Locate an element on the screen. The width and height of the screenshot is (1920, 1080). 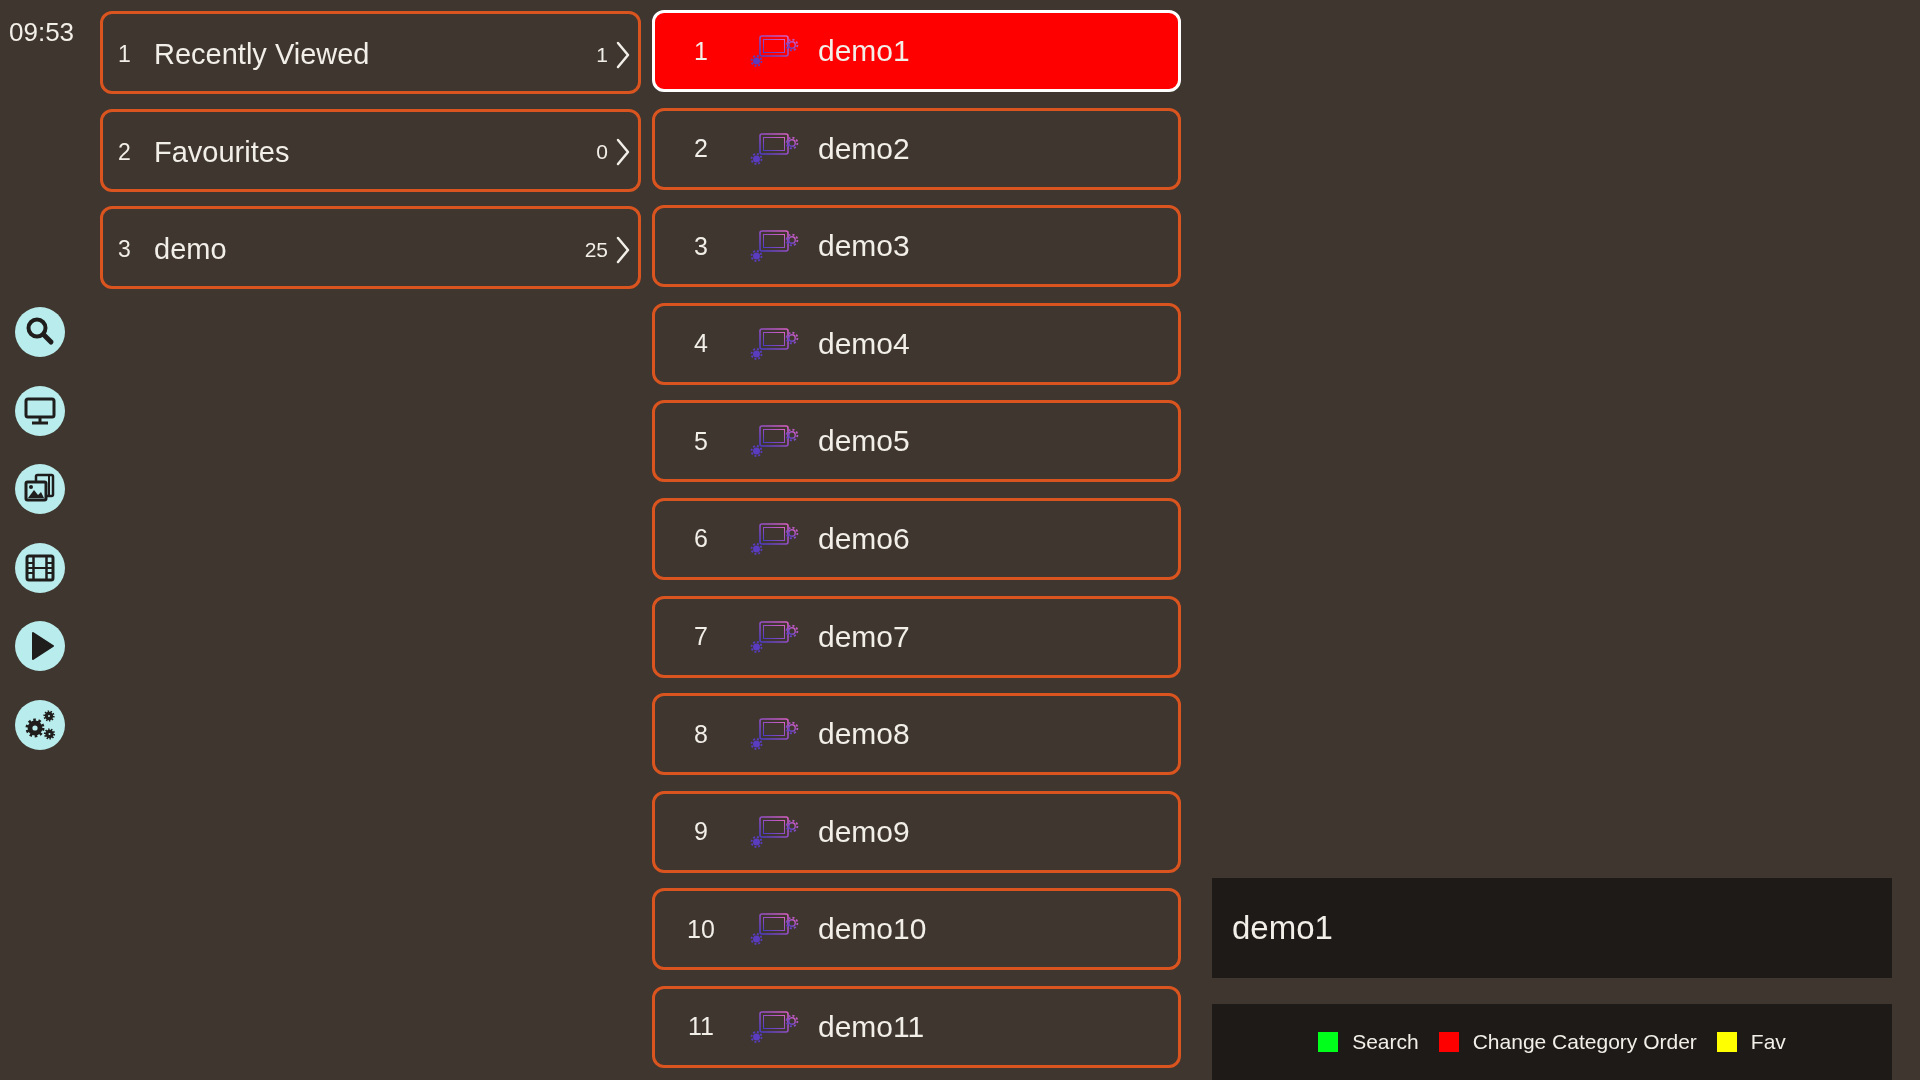
channel-name: demo9 is located at coordinates (864, 831).